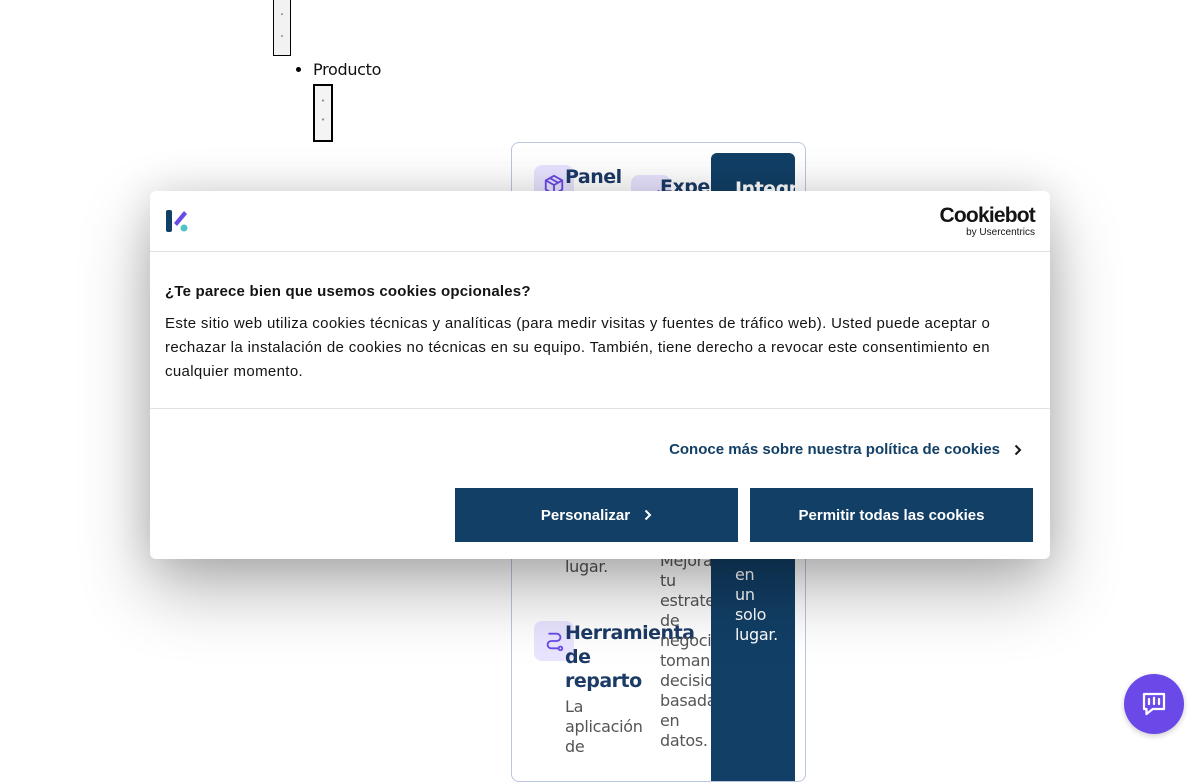 This screenshot has width=1200, height=782. I want to click on menu-item-integraciones-desc: en un solo lugar., so click(756, 604).